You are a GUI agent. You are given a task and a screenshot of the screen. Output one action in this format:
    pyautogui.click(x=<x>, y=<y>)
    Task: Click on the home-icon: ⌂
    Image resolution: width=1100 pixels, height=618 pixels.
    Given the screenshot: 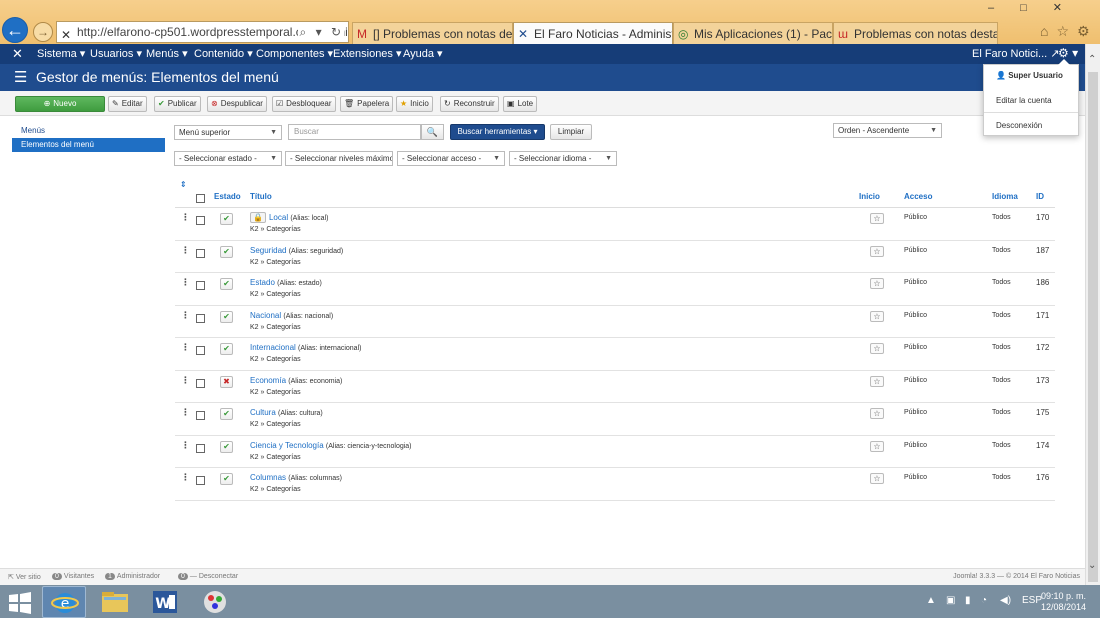 What is the action you would take?
    pyautogui.click(x=1048, y=31)
    